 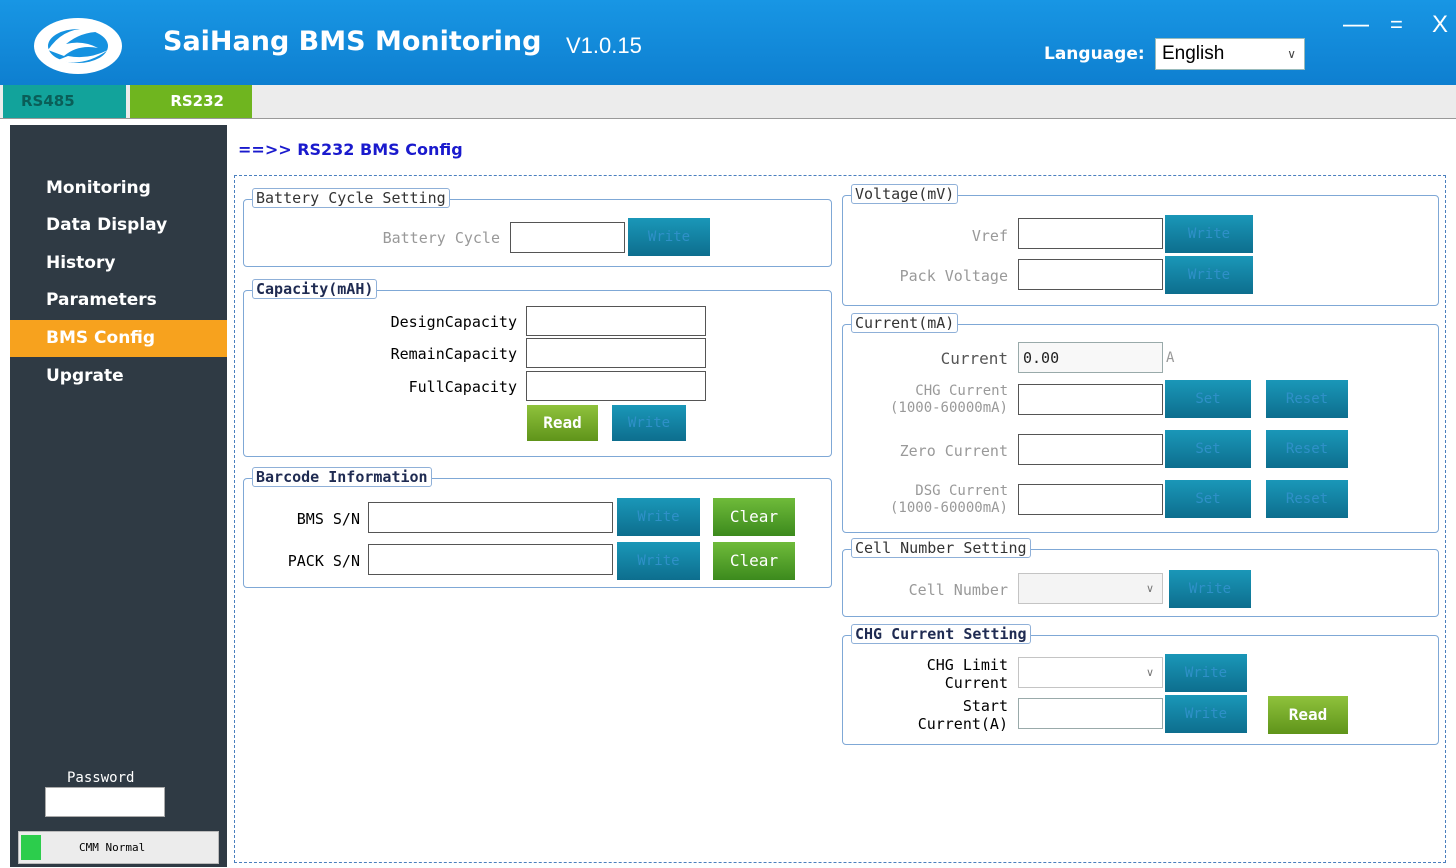 What do you see at coordinates (101, 778) in the screenshot?
I see `password-label: Password` at bounding box center [101, 778].